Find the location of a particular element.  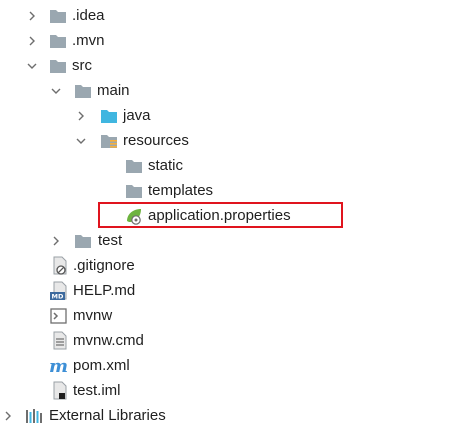

tree-item-label: templates is located at coordinates (181, 190).